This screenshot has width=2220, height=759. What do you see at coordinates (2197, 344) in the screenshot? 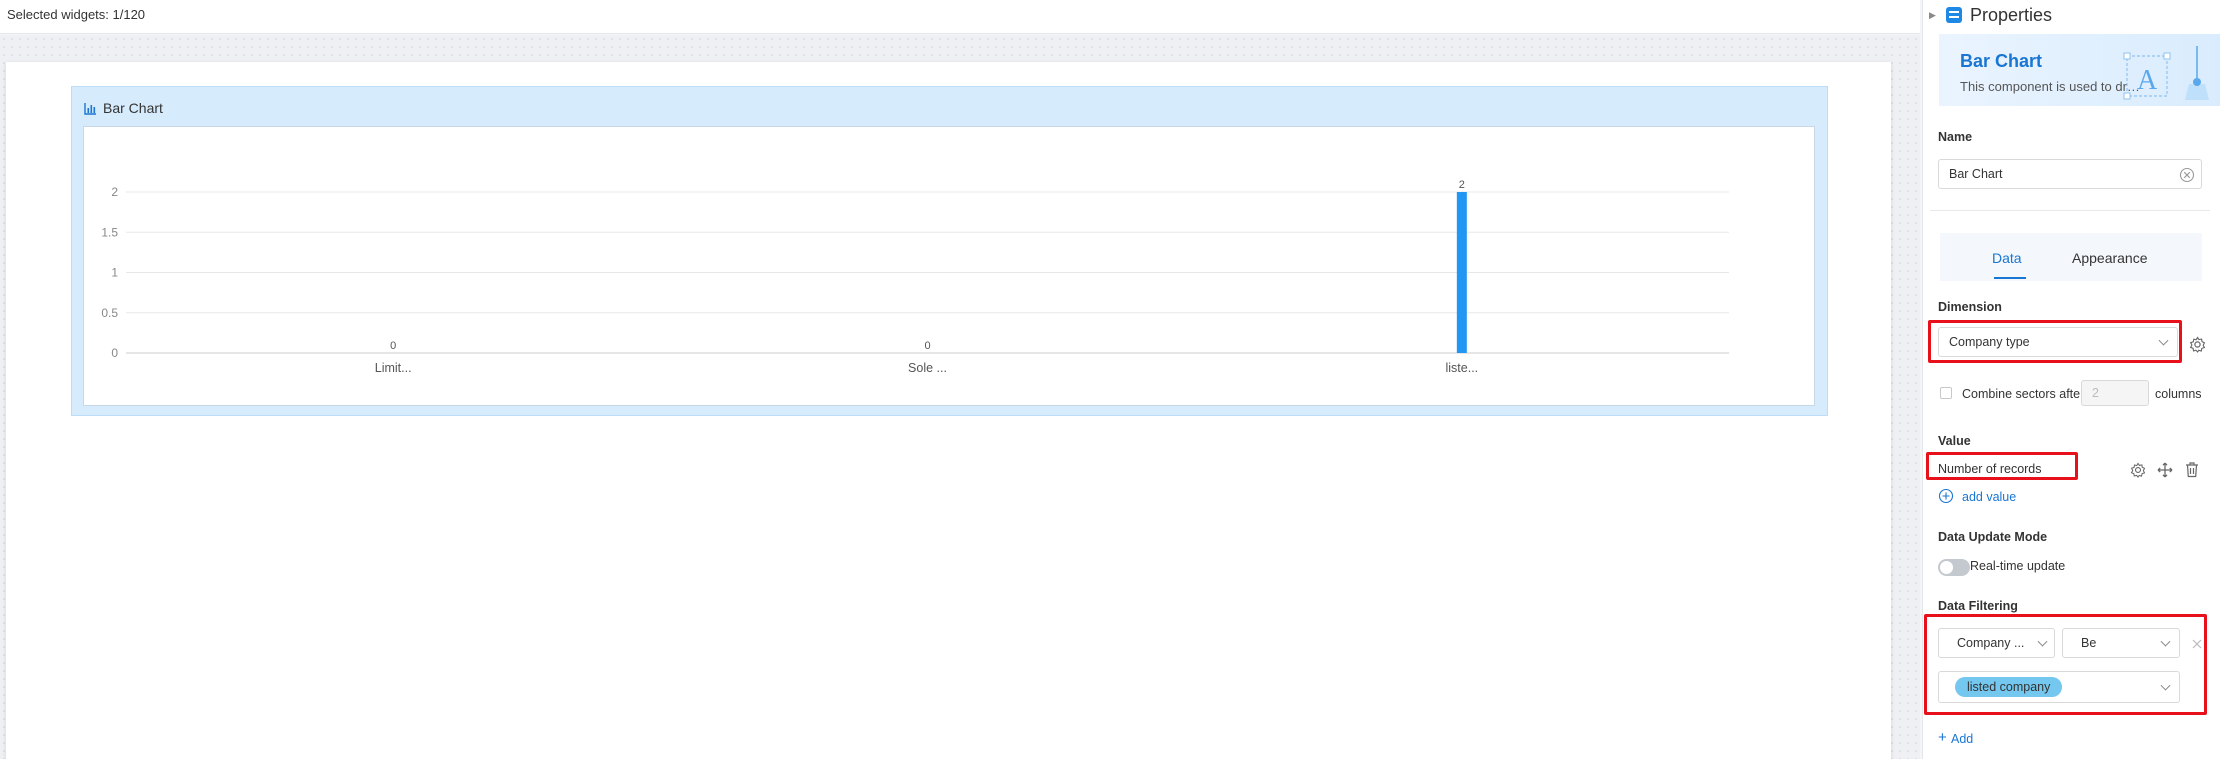
I see `dimension-settings-gear-icon` at bounding box center [2197, 344].